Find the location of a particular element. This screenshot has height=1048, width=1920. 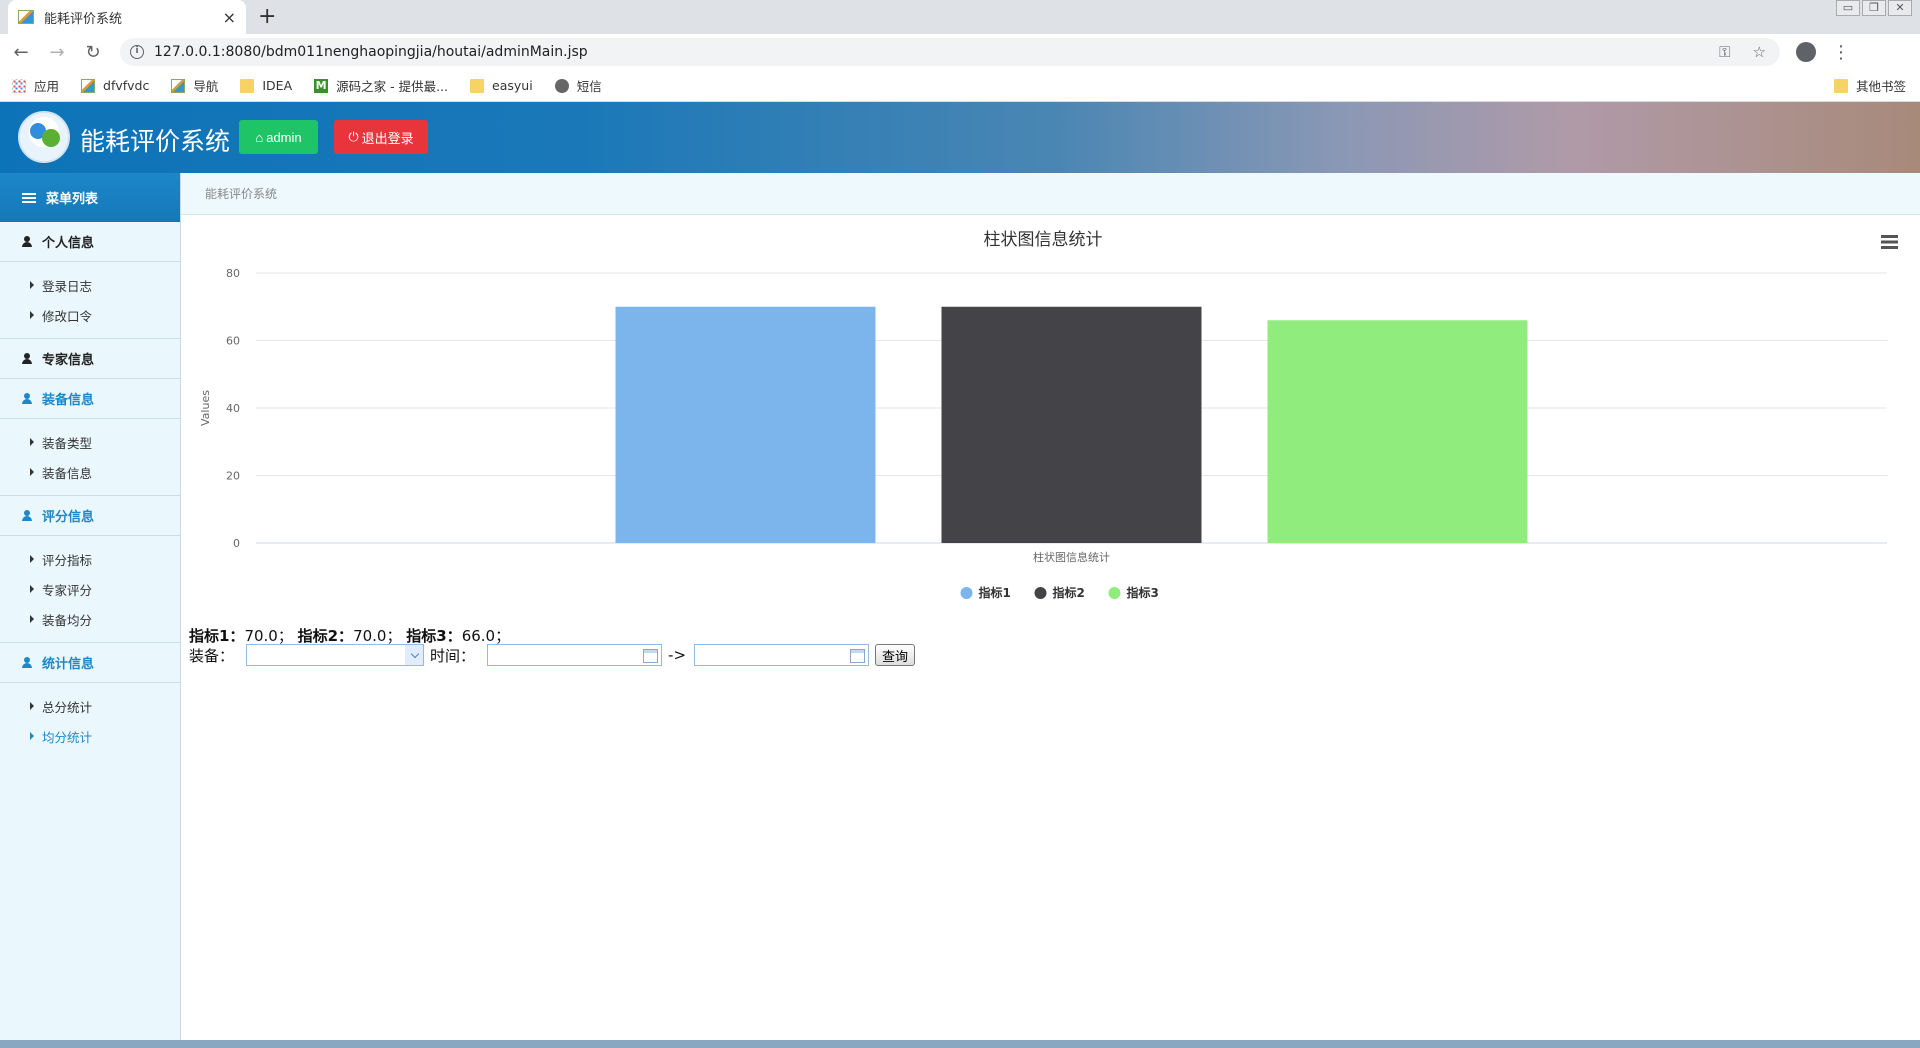

item-label: 登录日志 is located at coordinates (67, 286).